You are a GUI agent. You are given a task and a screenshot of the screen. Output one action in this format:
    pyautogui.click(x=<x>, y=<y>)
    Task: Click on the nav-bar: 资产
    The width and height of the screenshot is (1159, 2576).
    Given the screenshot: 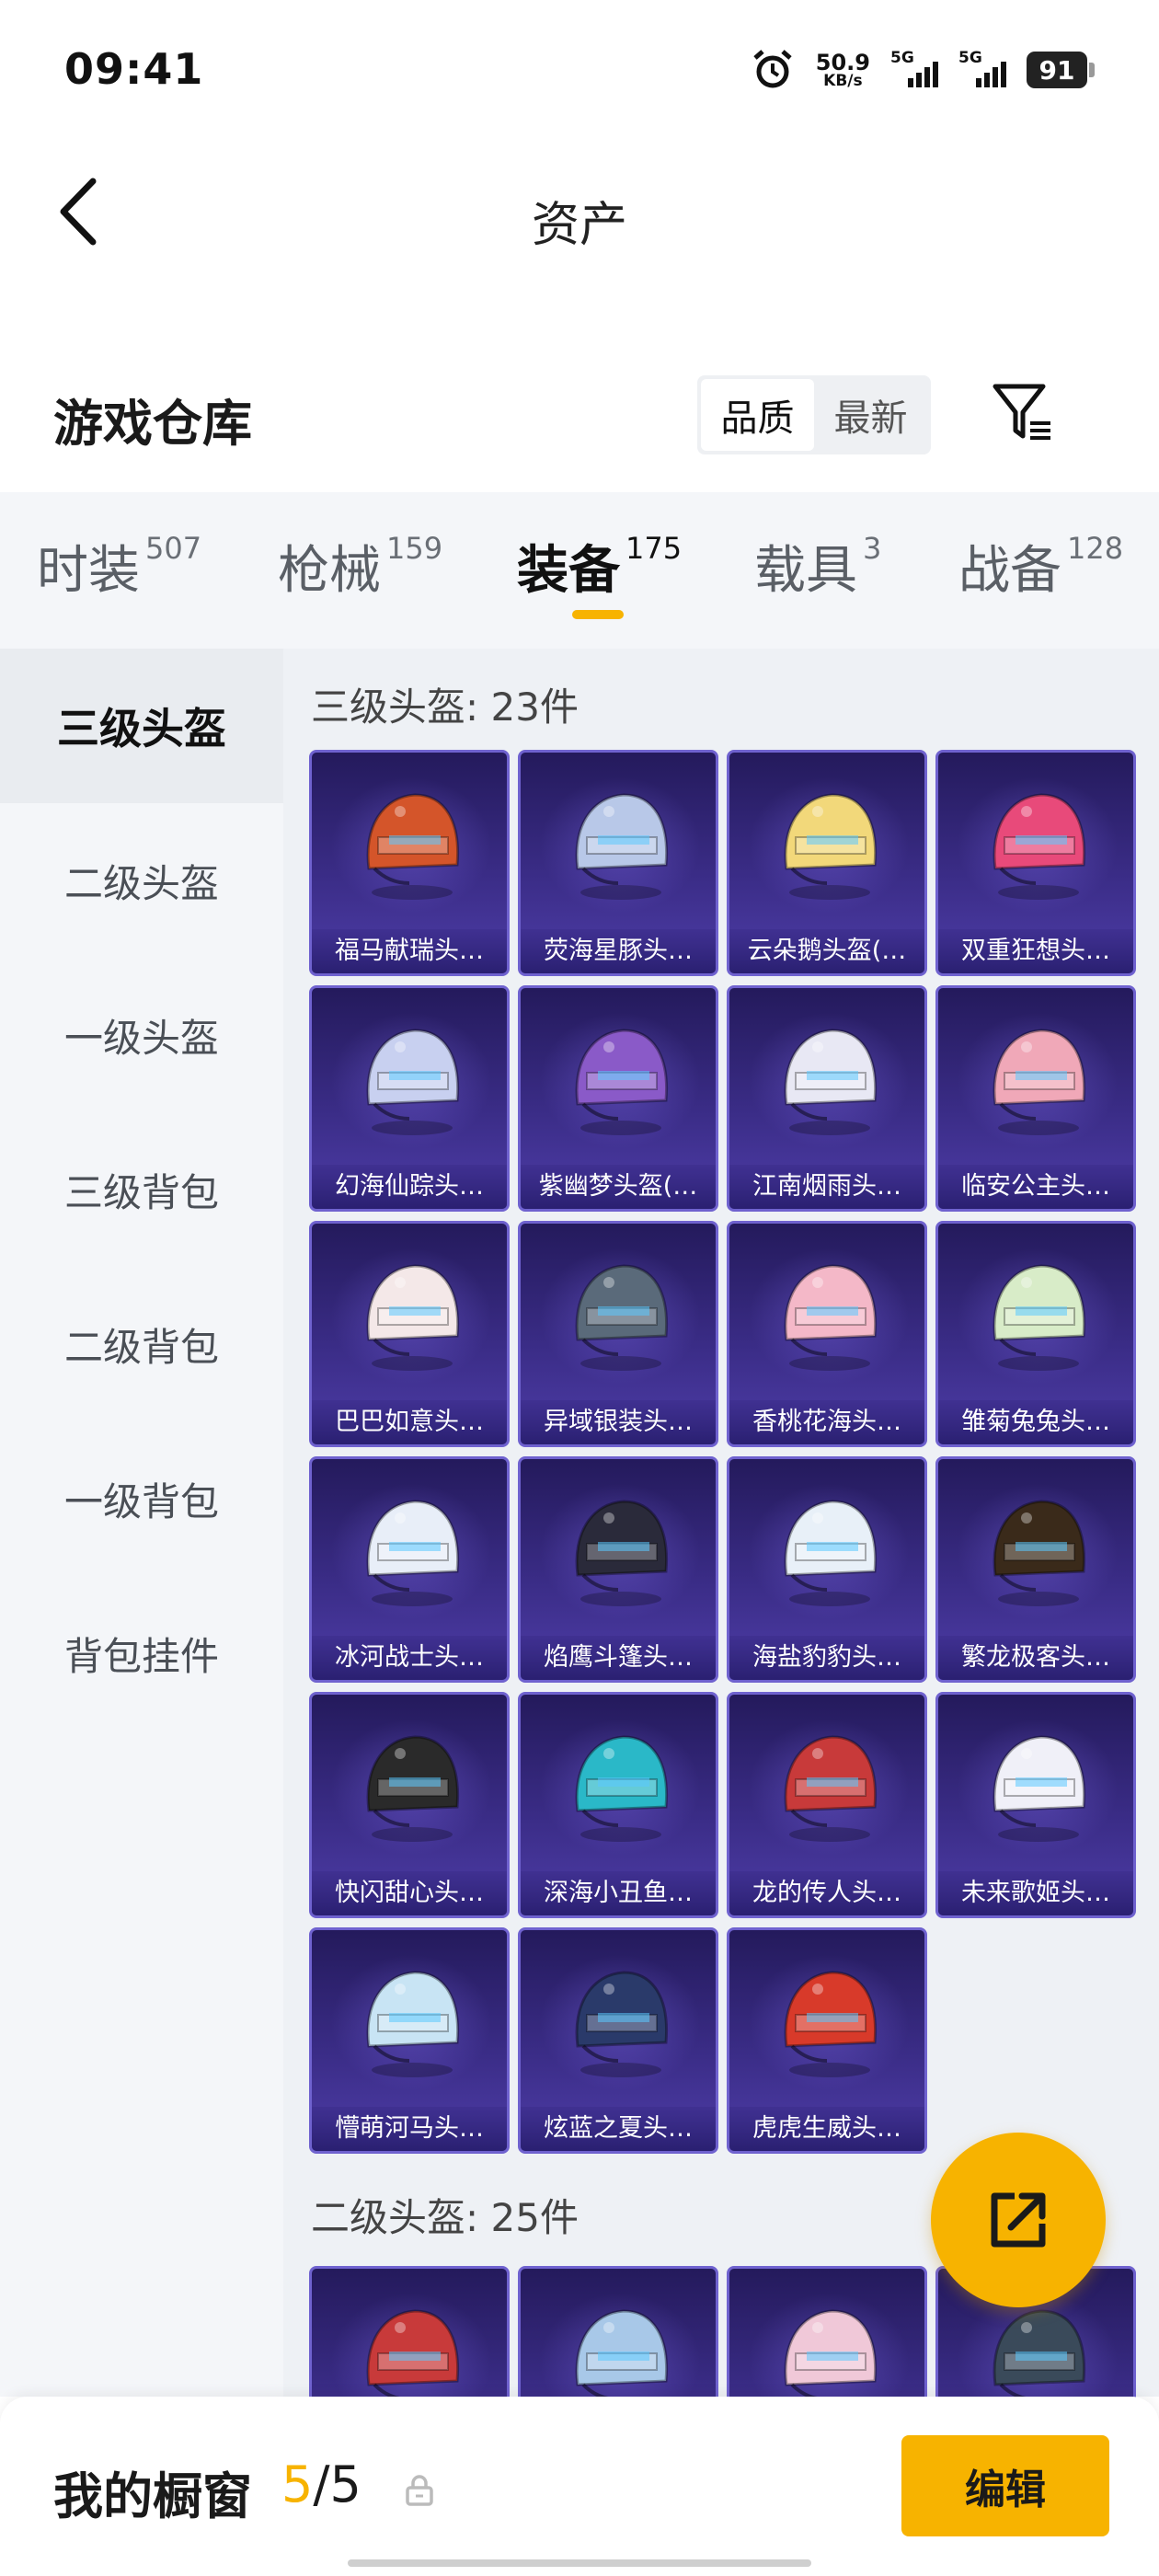 What is the action you would take?
    pyautogui.click(x=579, y=211)
    